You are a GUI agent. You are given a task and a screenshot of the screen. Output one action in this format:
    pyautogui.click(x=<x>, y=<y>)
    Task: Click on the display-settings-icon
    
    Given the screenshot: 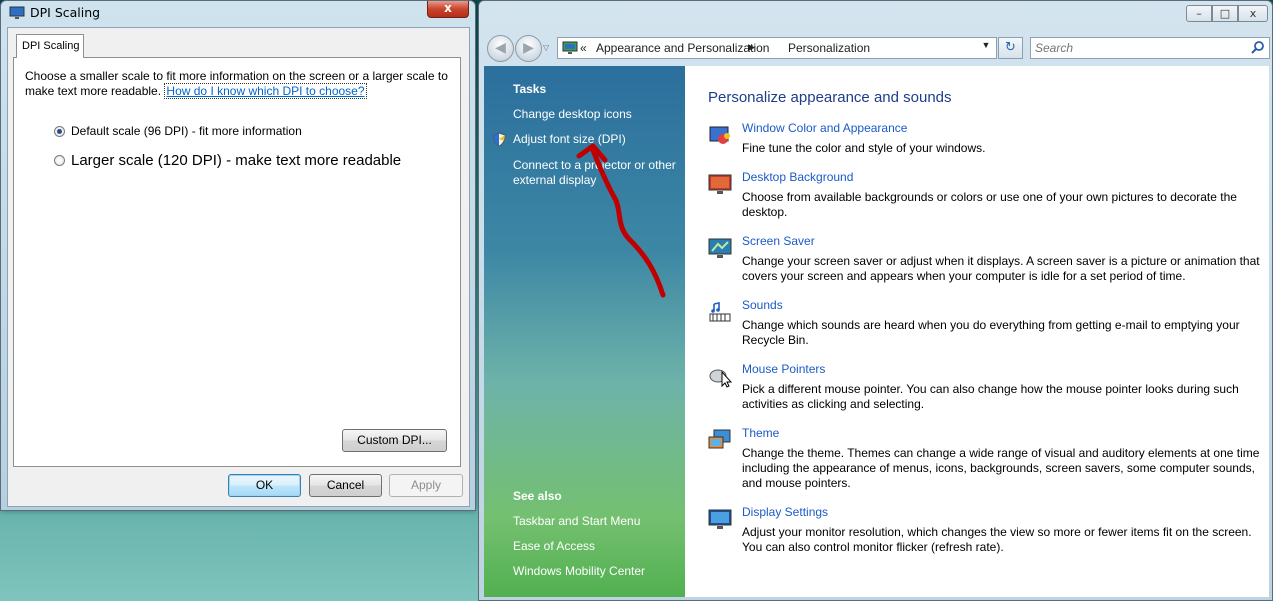 What is the action you would take?
    pyautogui.click(x=720, y=519)
    